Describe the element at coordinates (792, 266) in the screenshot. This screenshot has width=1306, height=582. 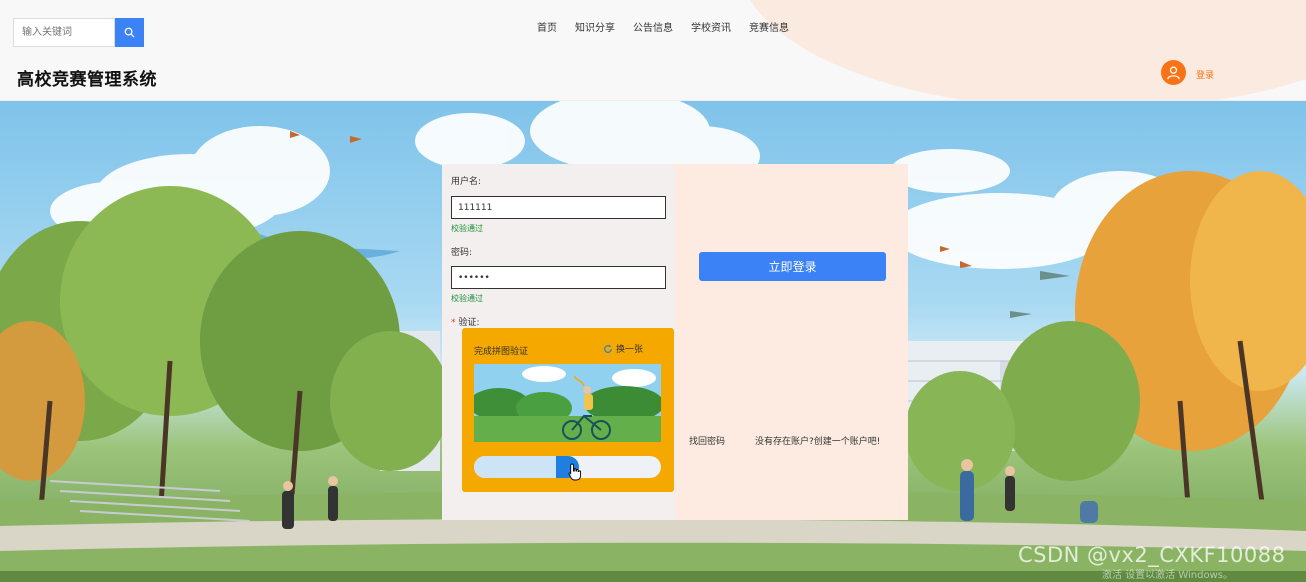
I see `login-button: 立即登录` at that location.